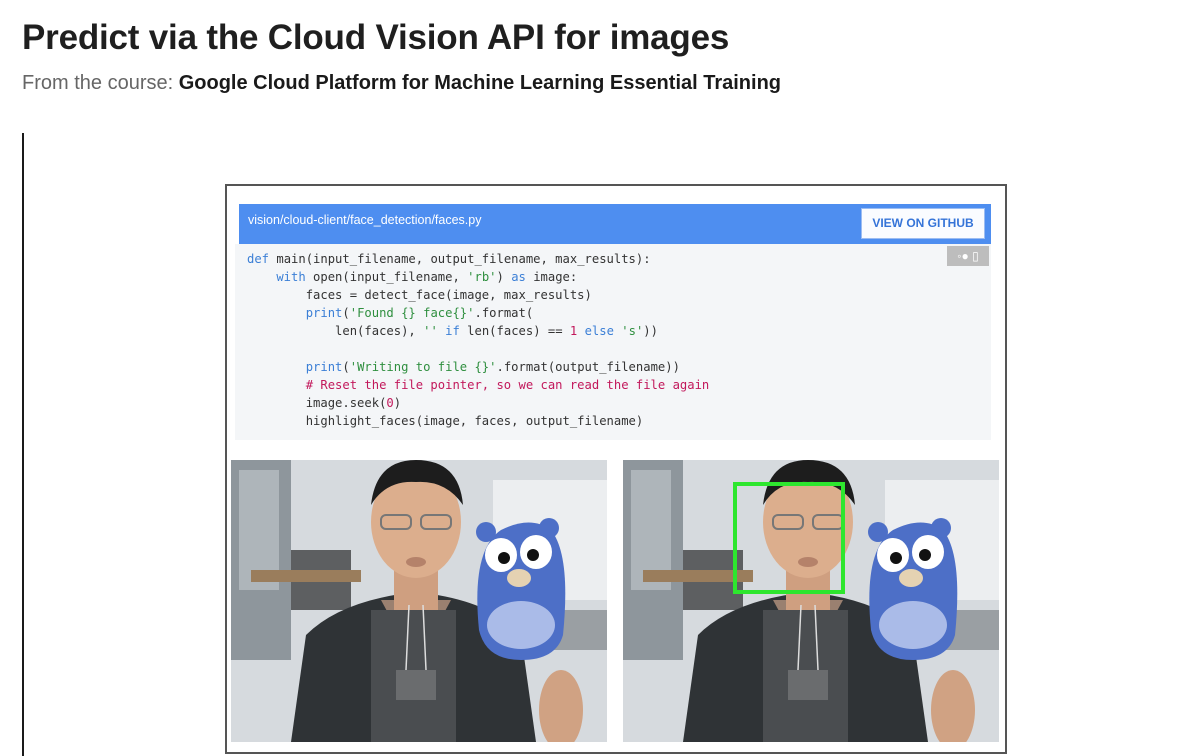 The height and width of the screenshot is (756, 1204). What do you see at coordinates (599, 331) in the screenshot?
I see `code-token: else` at bounding box center [599, 331].